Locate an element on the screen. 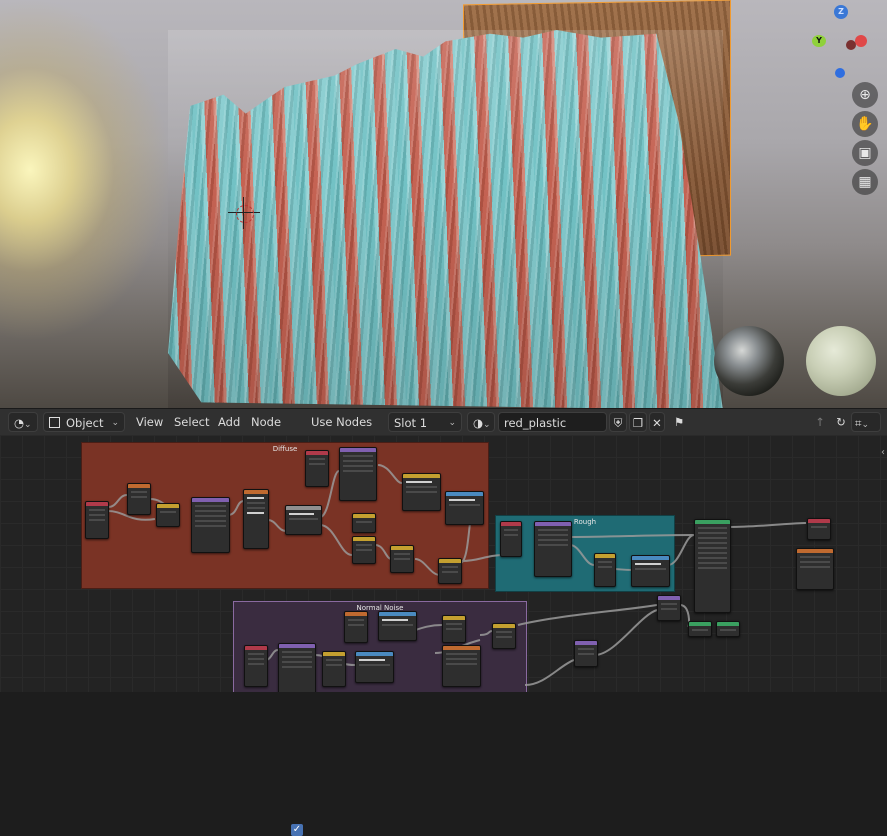  node-mapping is located at coordinates (139, 499).